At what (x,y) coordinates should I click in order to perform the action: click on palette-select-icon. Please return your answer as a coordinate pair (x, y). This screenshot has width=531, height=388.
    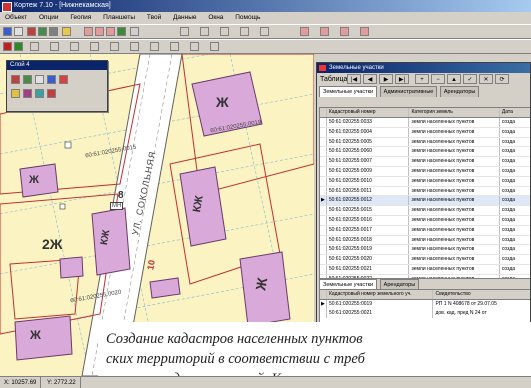
    Looking at the image, I should click on (15, 79).